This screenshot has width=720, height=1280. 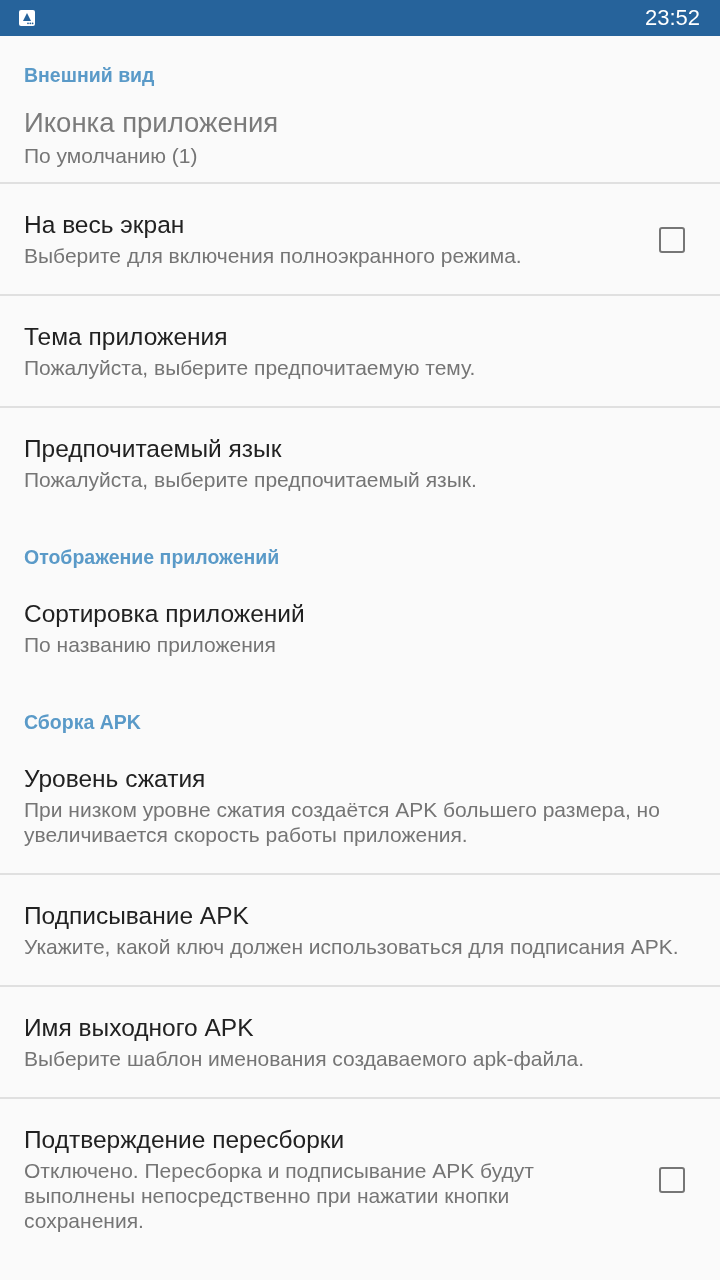 What do you see at coordinates (305, 1058) in the screenshot?
I see `setting-summary: Выберите шаблон именования создаваемого apk-файла.` at bounding box center [305, 1058].